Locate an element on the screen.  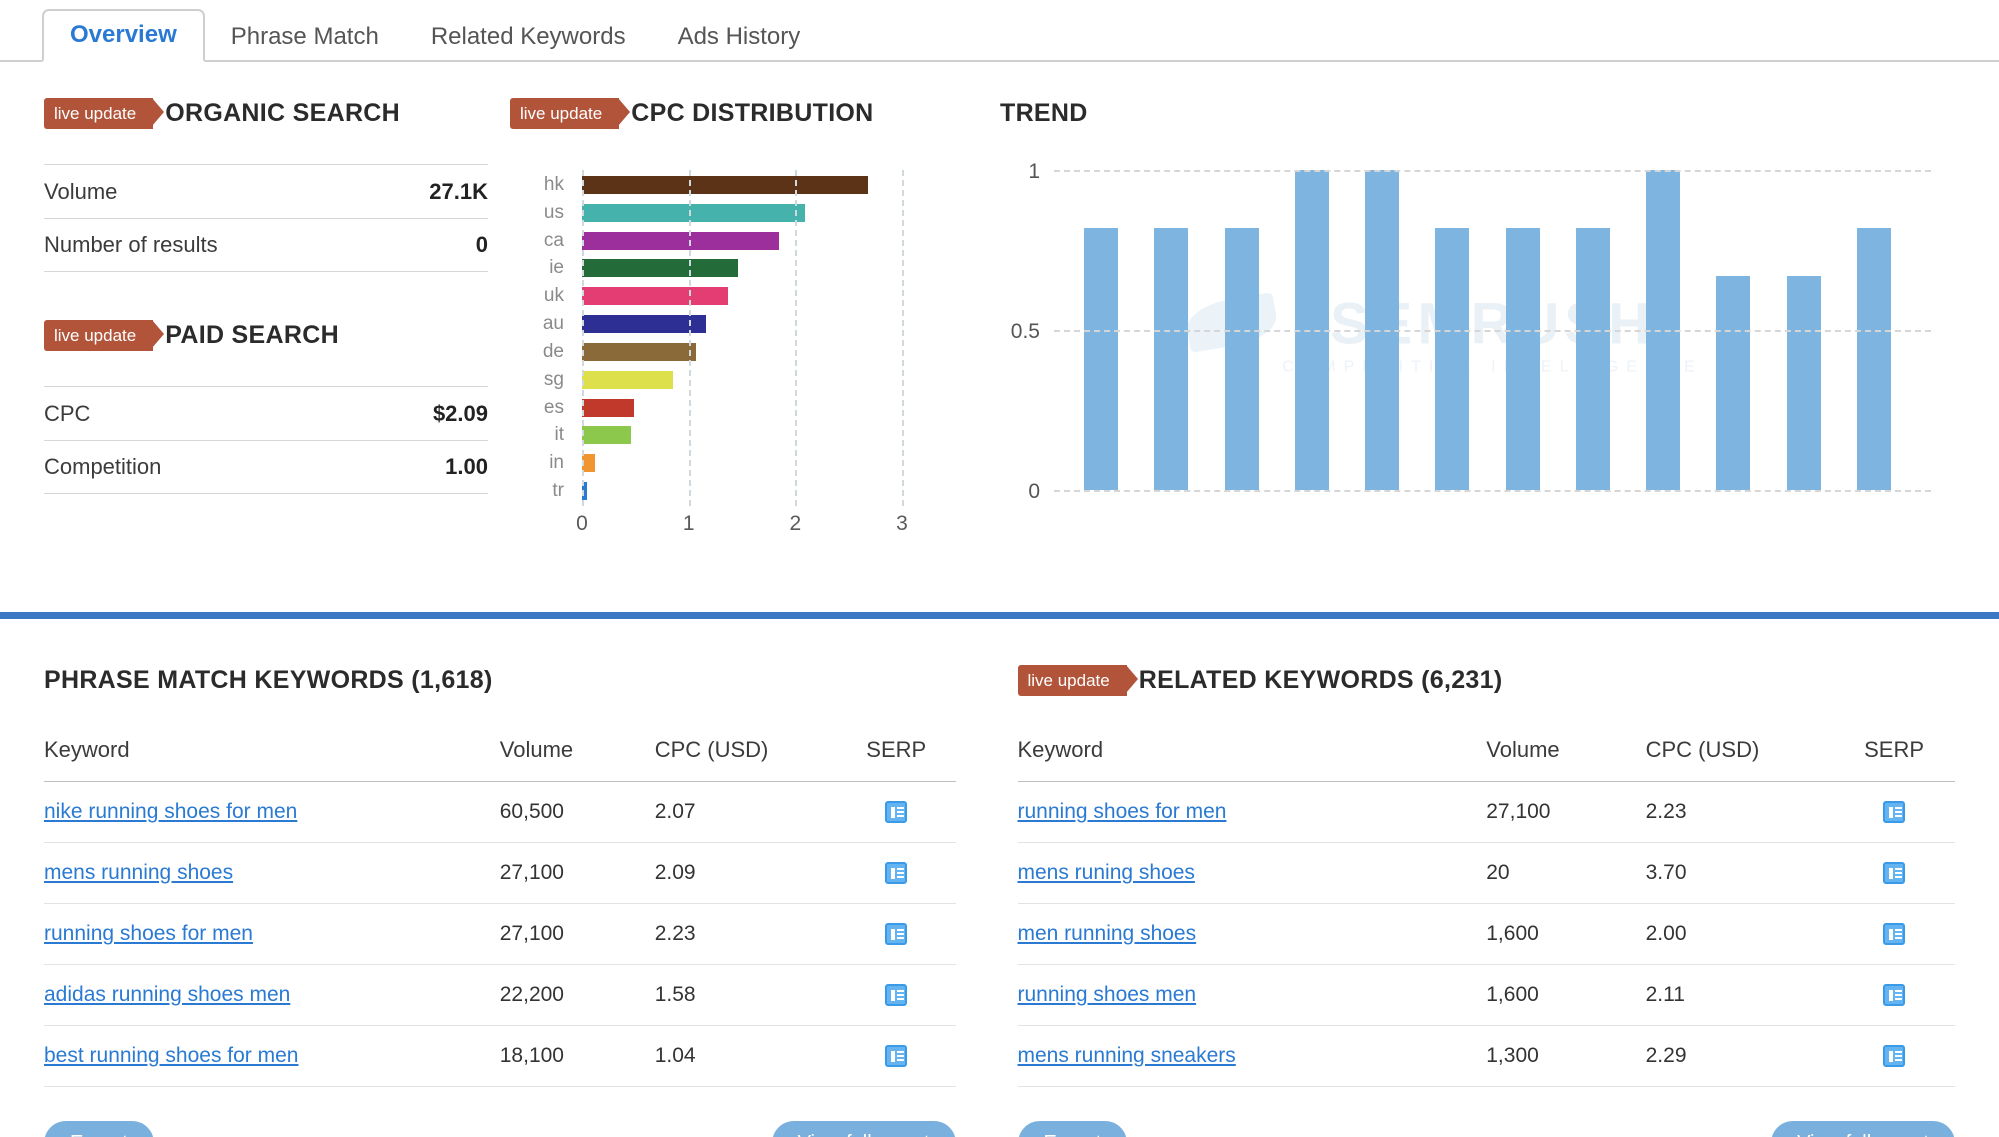
keyword-link: mens running sneakers is located at coordinates (1127, 1055).